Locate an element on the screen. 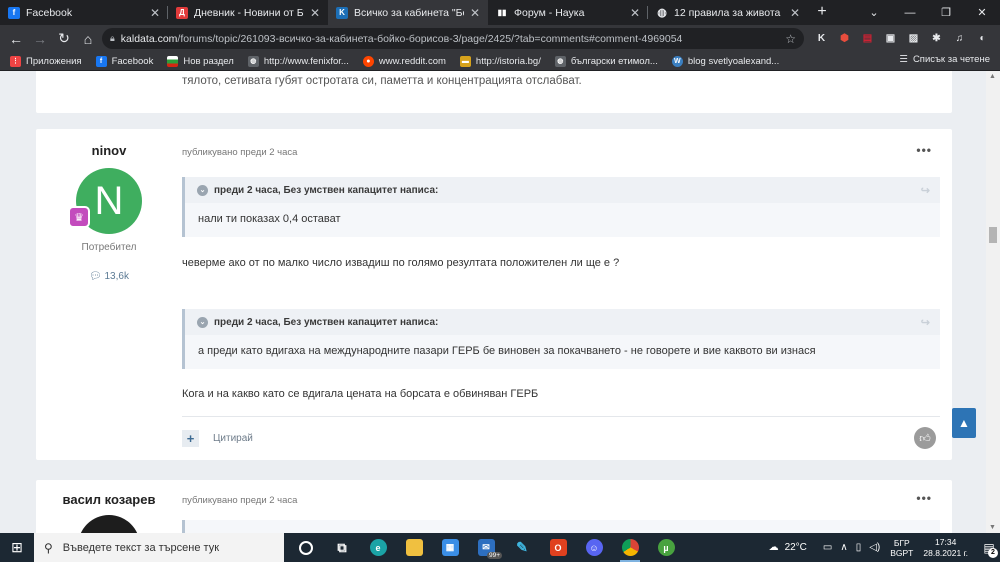 This screenshot has width=1000, height=562. language-indicator: БГР BGPT is located at coordinates (901, 548).